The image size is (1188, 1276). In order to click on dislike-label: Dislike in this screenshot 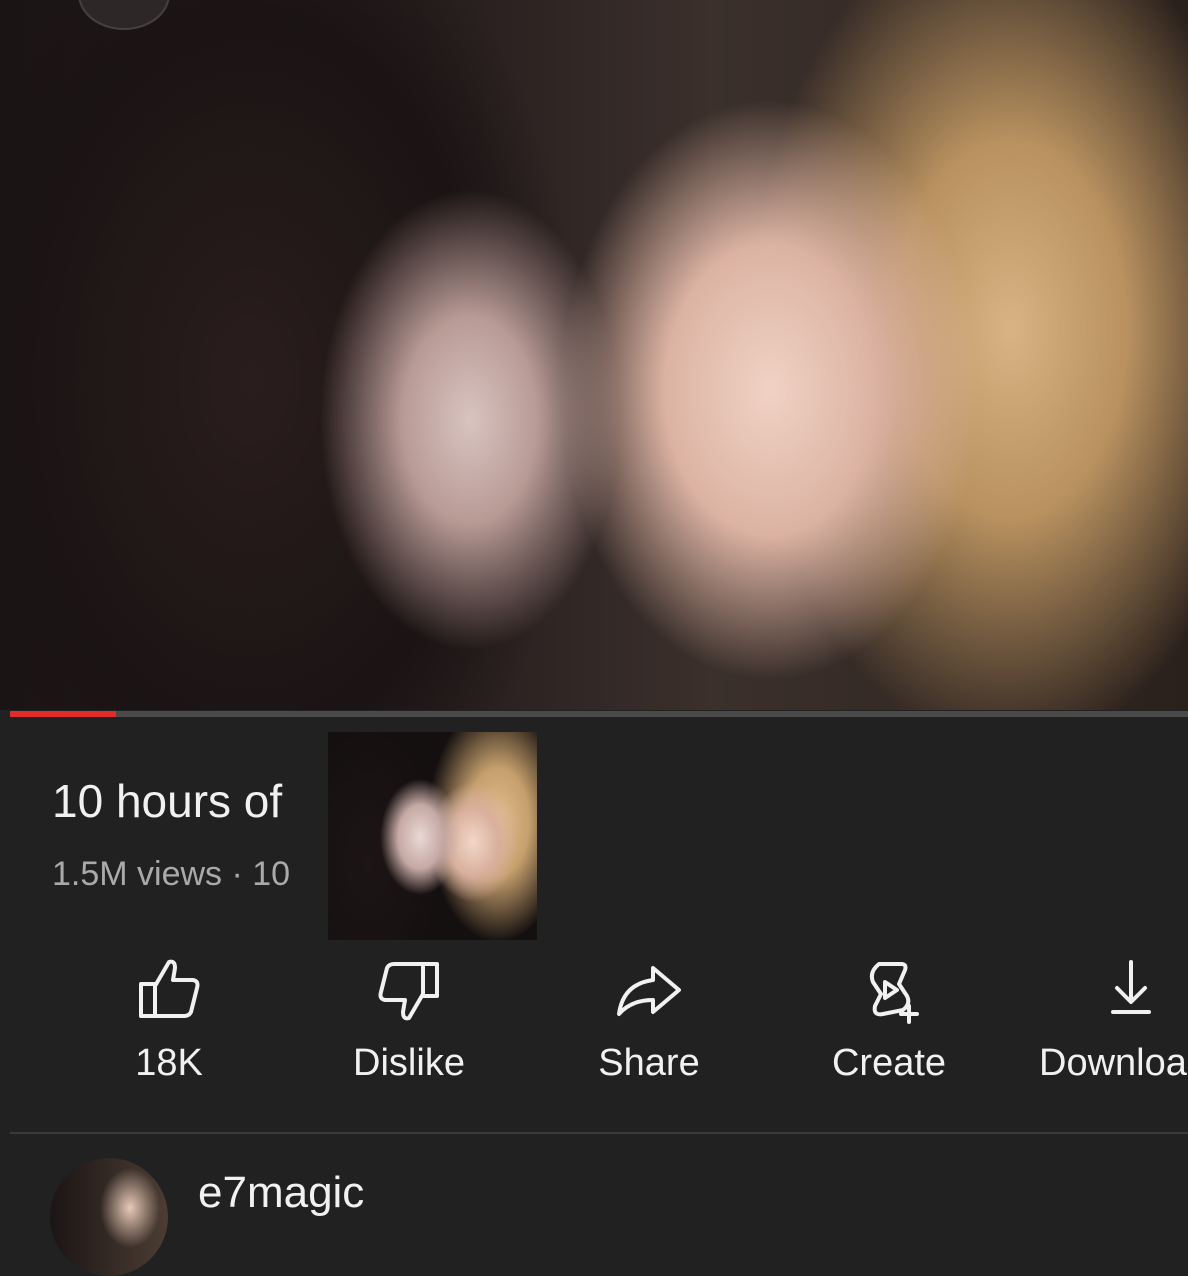, I will do `click(409, 1063)`.